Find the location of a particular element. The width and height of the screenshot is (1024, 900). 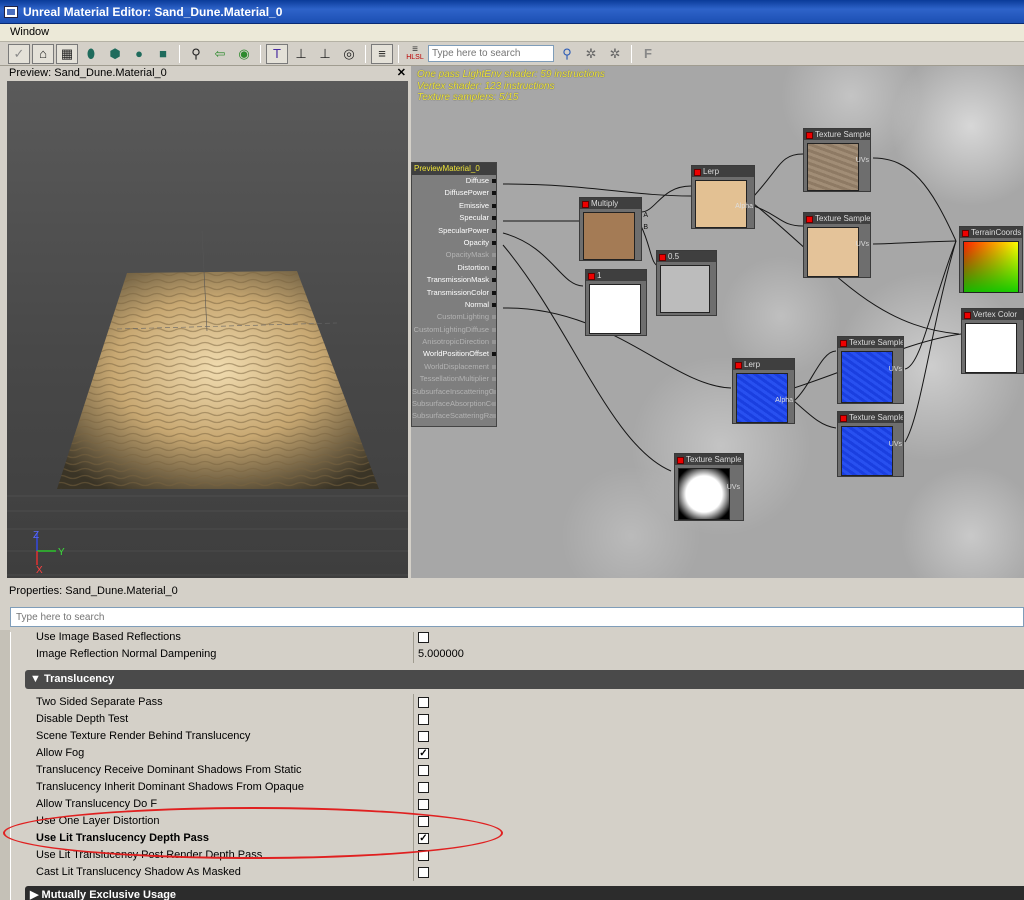

hlsl-icon: ≡ HLSL is located at coordinates (415, 54).